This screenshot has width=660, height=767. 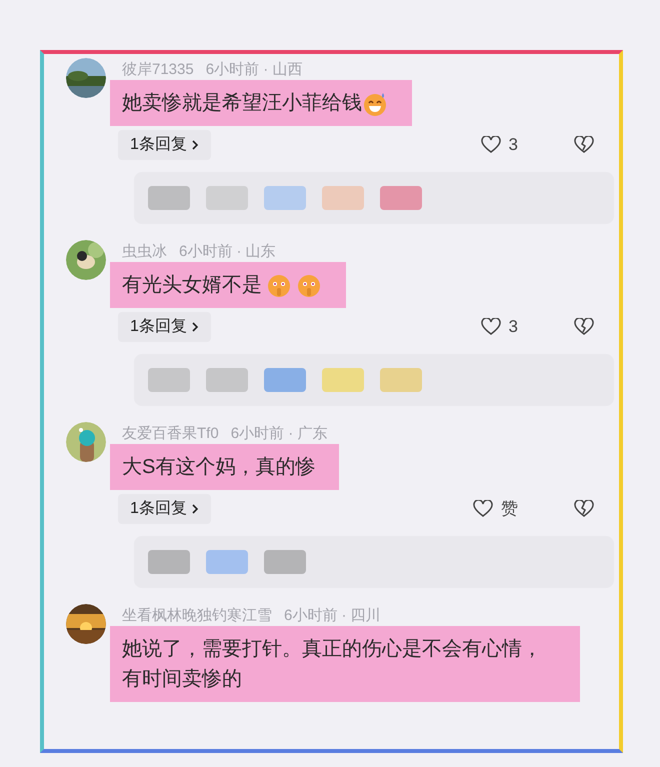 What do you see at coordinates (242, 103) in the screenshot?
I see `comment-text: 她卖惨就是希望汪小菲给钱` at bounding box center [242, 103].